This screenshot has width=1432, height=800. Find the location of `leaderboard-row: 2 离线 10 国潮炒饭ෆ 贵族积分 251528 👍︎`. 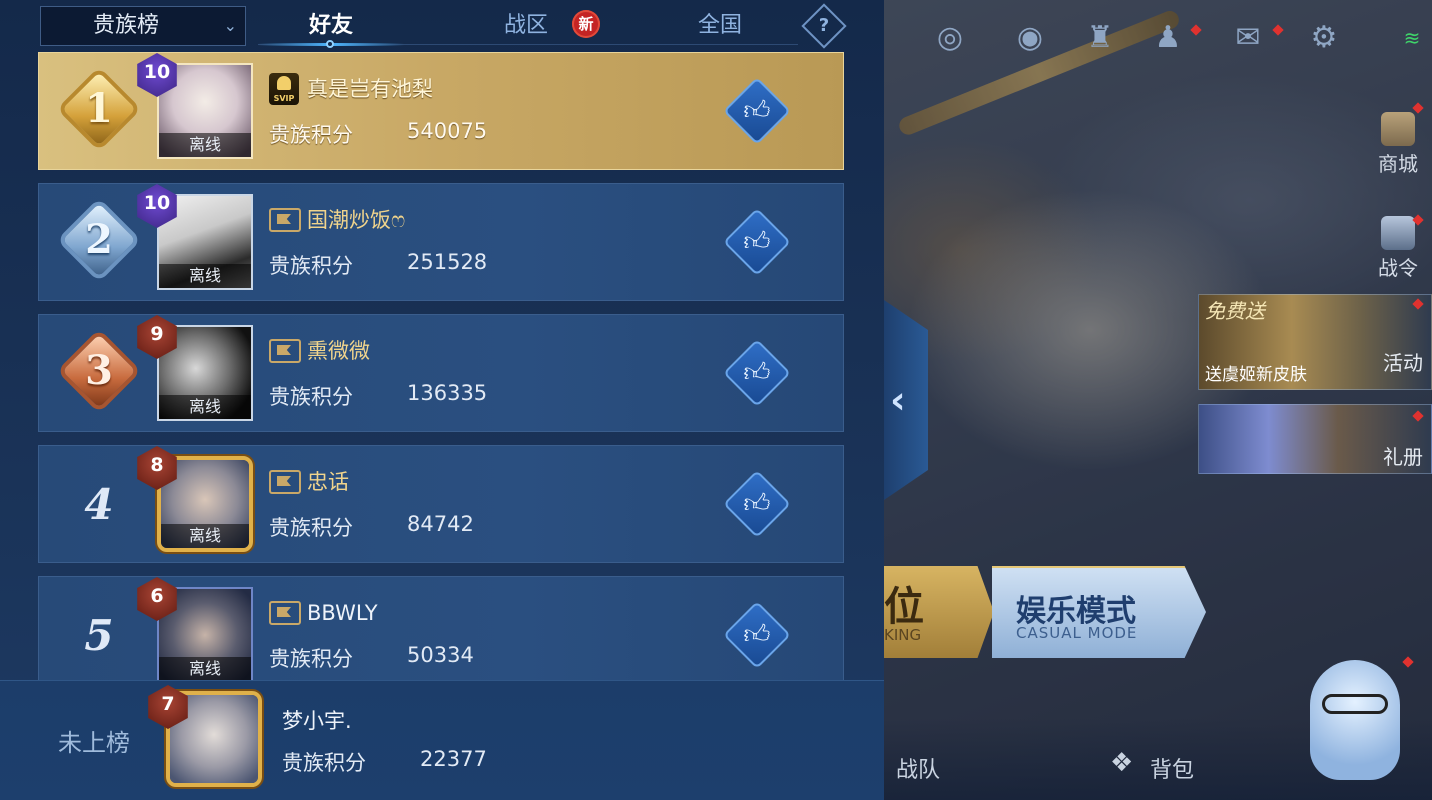

leaderboard-row: 2 离线 10 国潮炒饭ෆ 贵族积分 251528 👍︎ is located at coordinates (441, 242).